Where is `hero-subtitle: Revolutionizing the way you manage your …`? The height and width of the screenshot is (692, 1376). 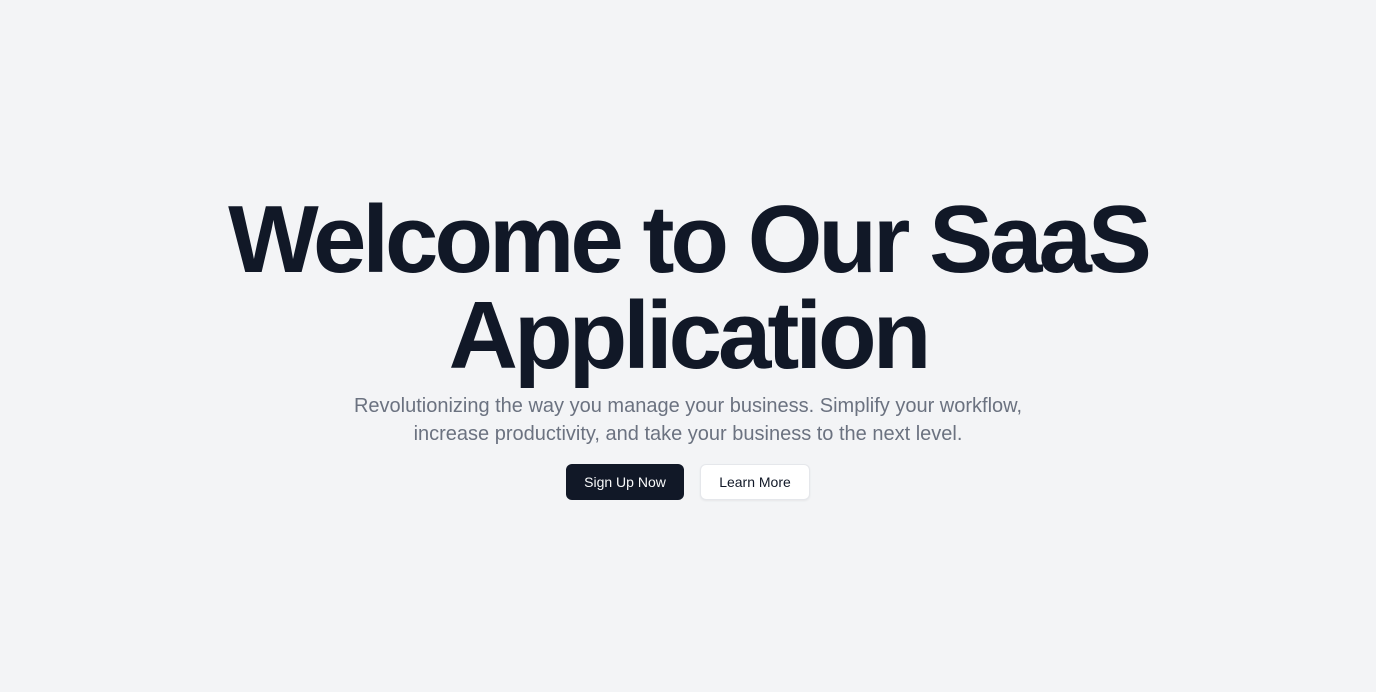
hero-subtitle: Revolutionizing the way you manage your … is located at coordinates (688, 420).